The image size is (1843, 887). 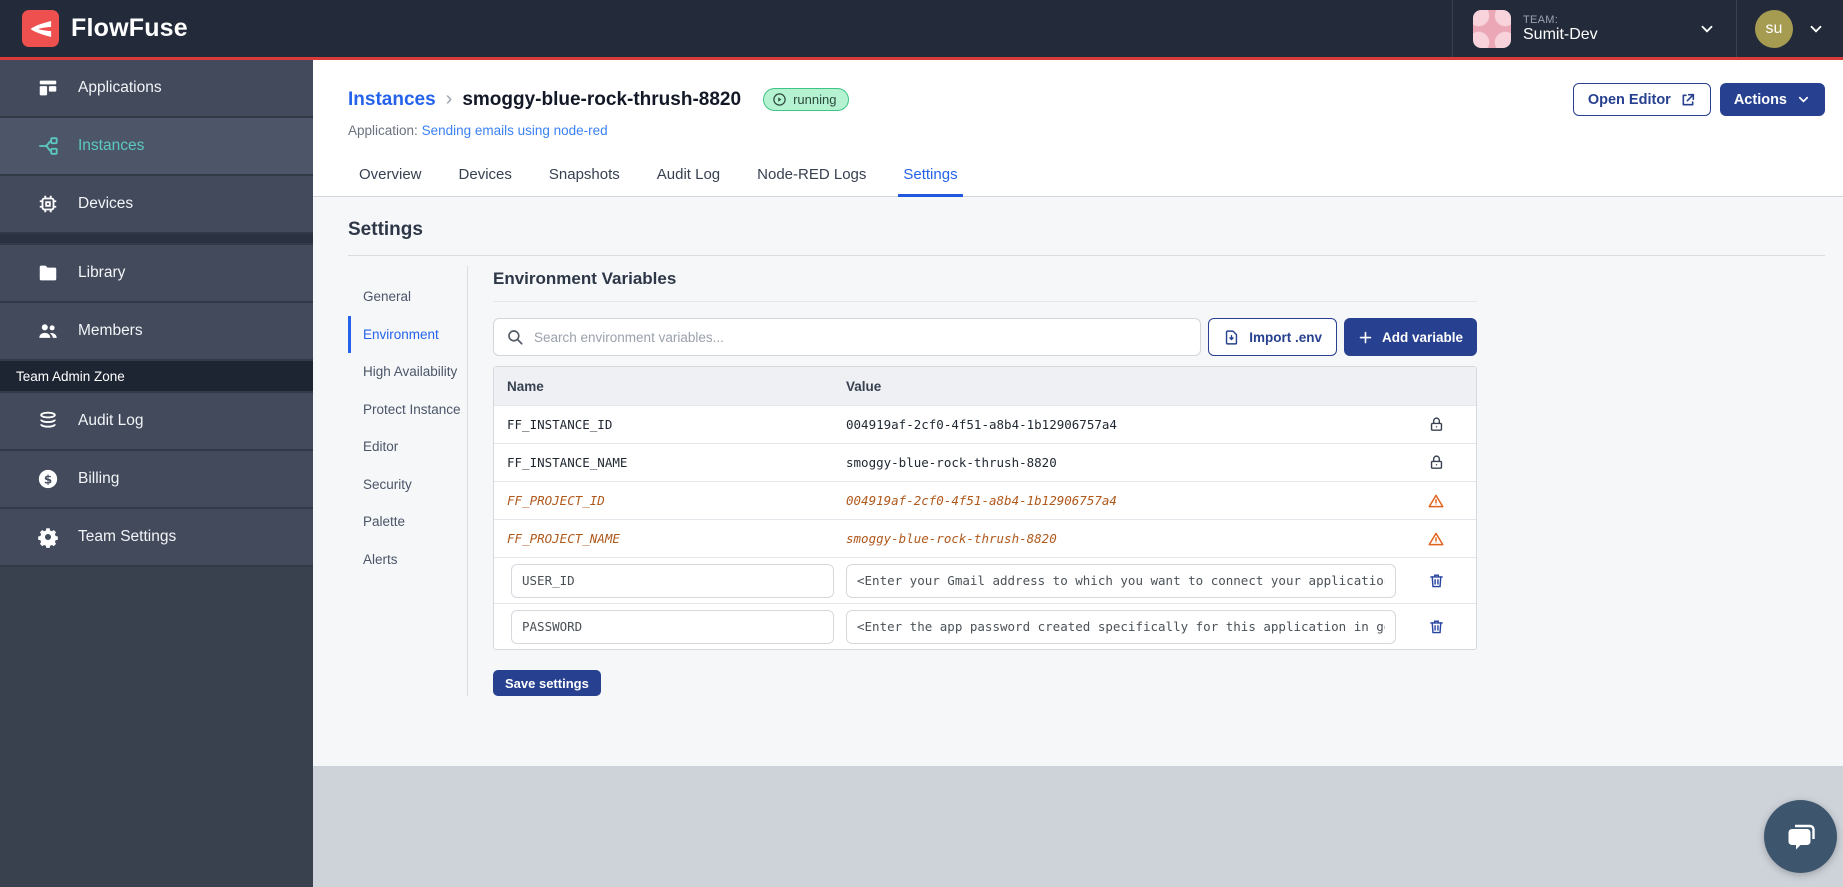 I want to click on column-header-name: Name, so click(x=525, y=386).